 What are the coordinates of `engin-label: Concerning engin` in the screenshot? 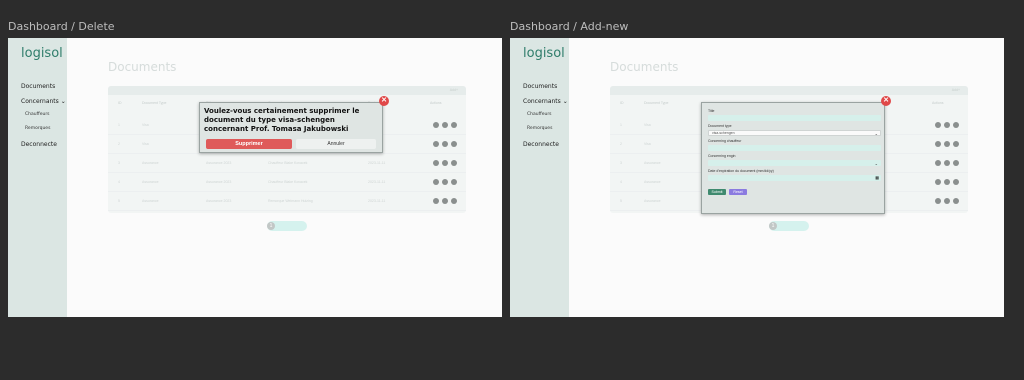 It's located at (722, 156).